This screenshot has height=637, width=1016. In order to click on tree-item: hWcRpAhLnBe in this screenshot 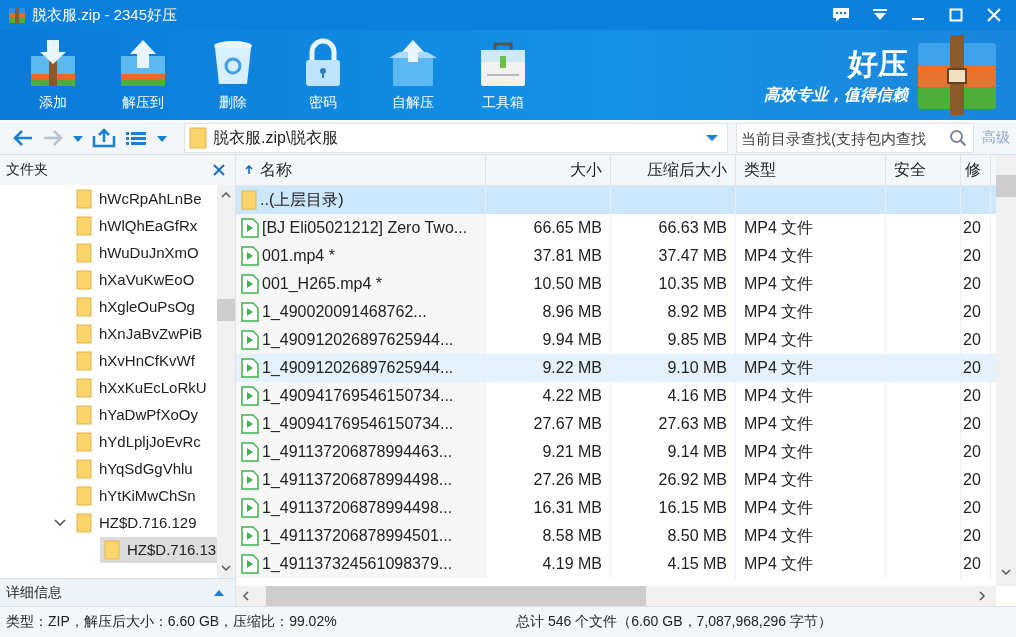, I will do `click(139, 198)`.